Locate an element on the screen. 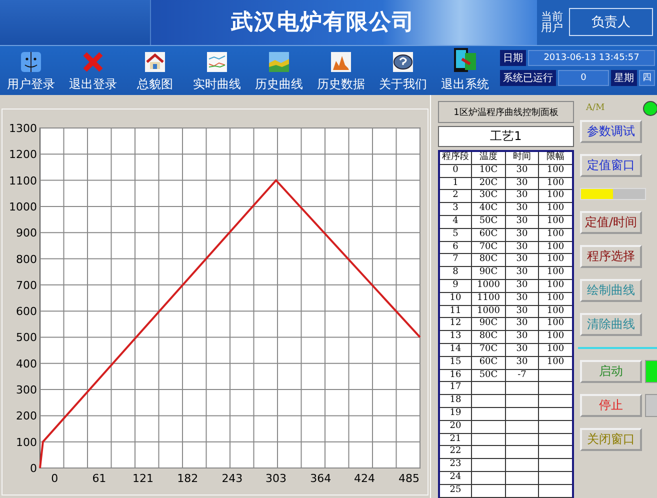  table-cell: 12 is located at coordinates (456, 325).